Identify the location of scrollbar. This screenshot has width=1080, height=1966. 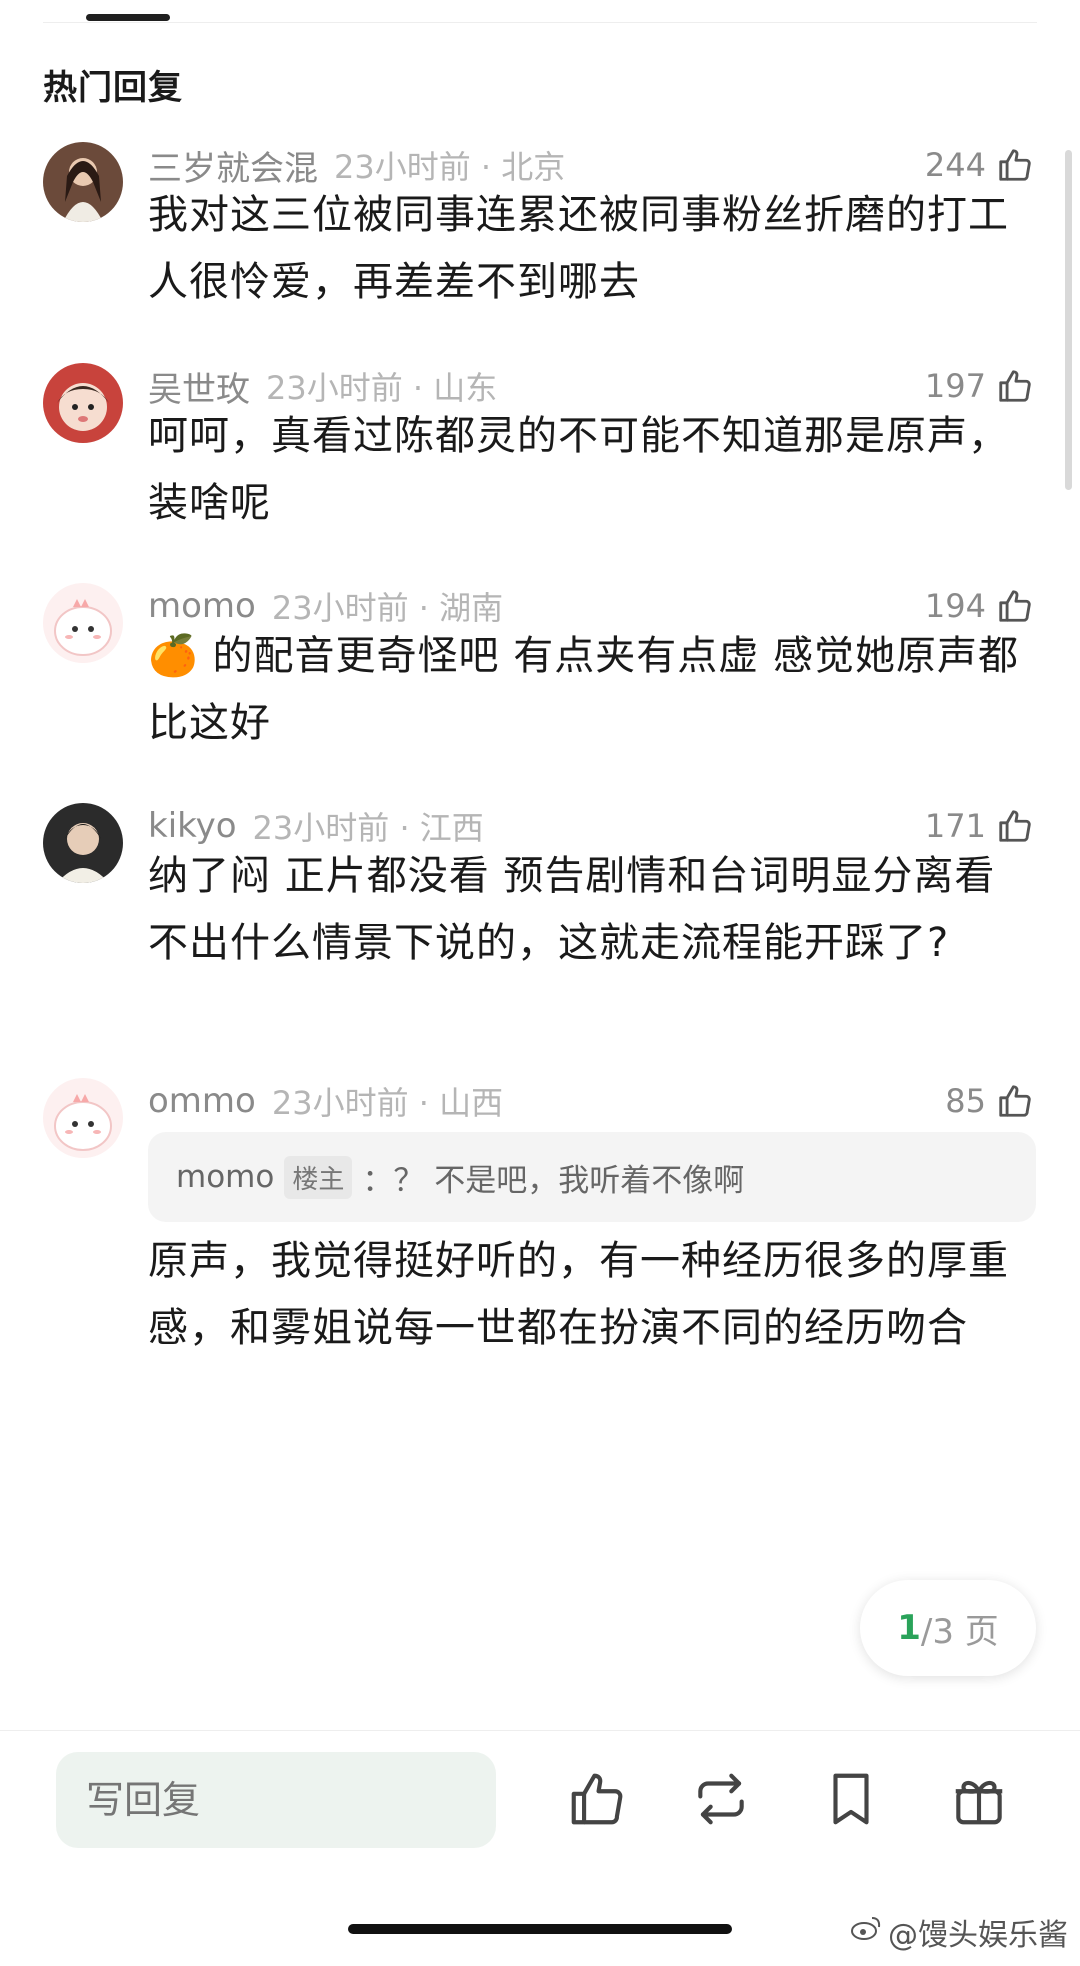
(1068, 320).